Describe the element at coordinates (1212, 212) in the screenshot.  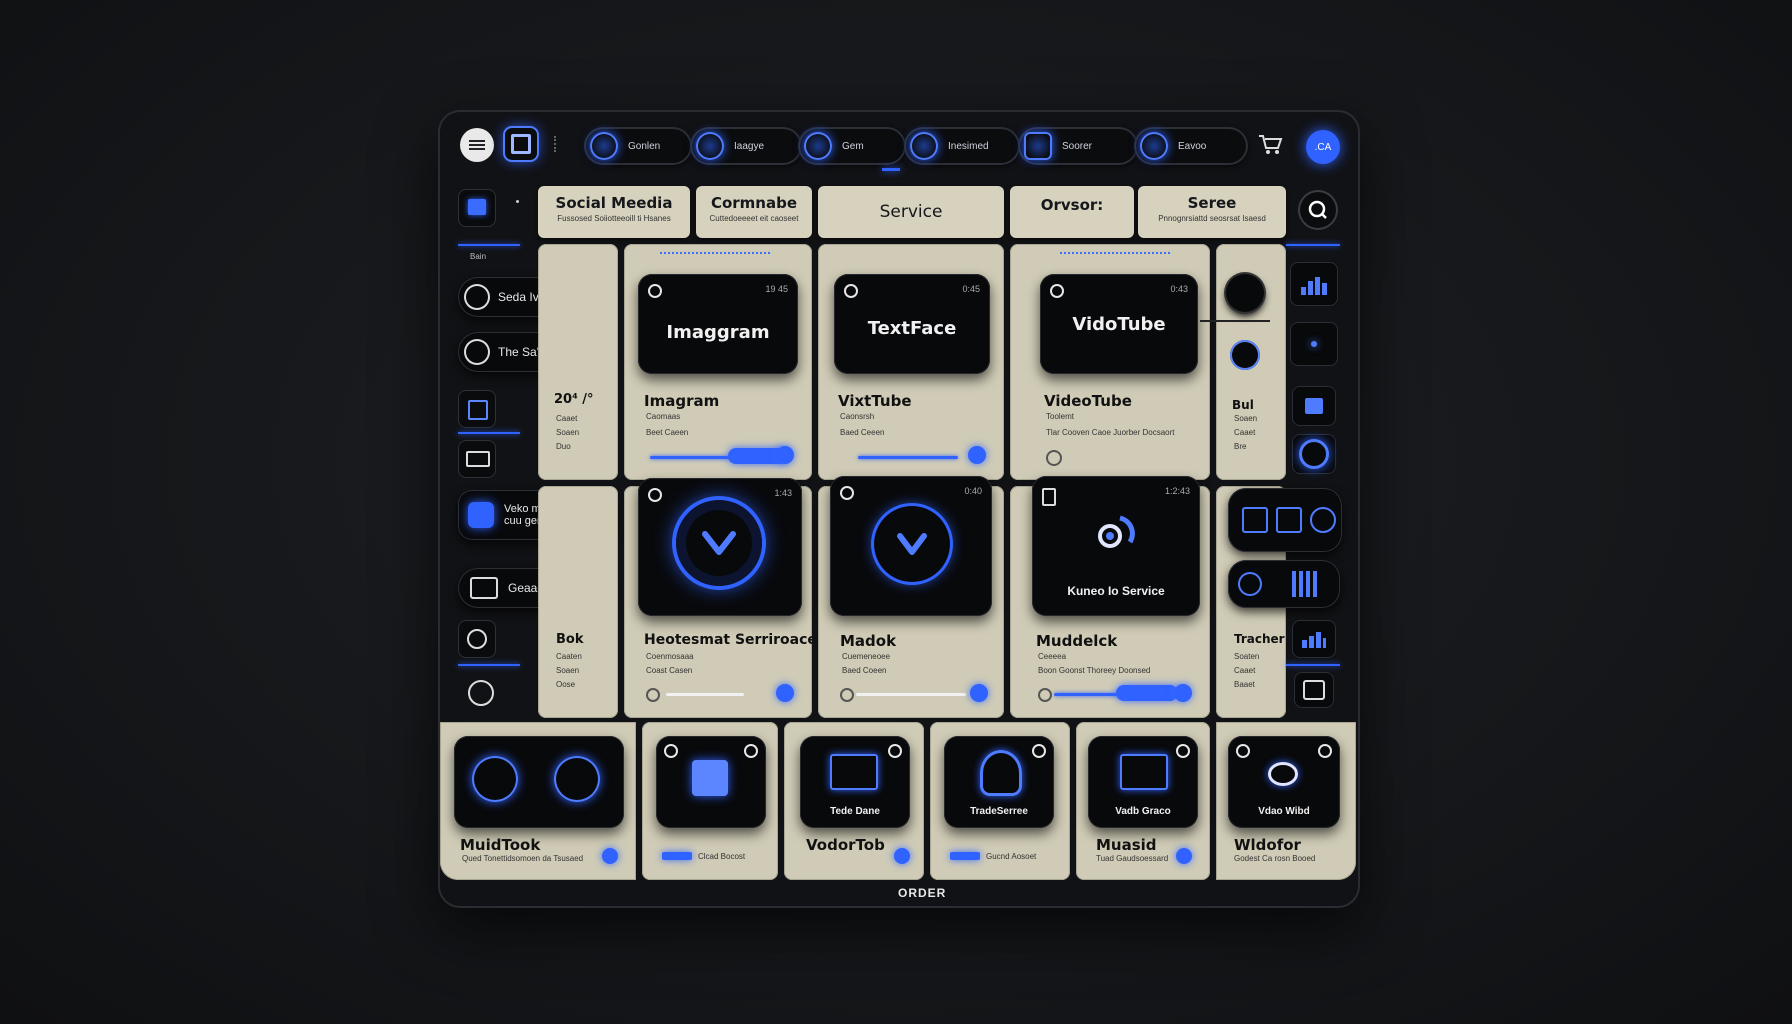
I see `tab-seree: Seree Pnnognrsiattd seosrsat Isaesd` at that location.